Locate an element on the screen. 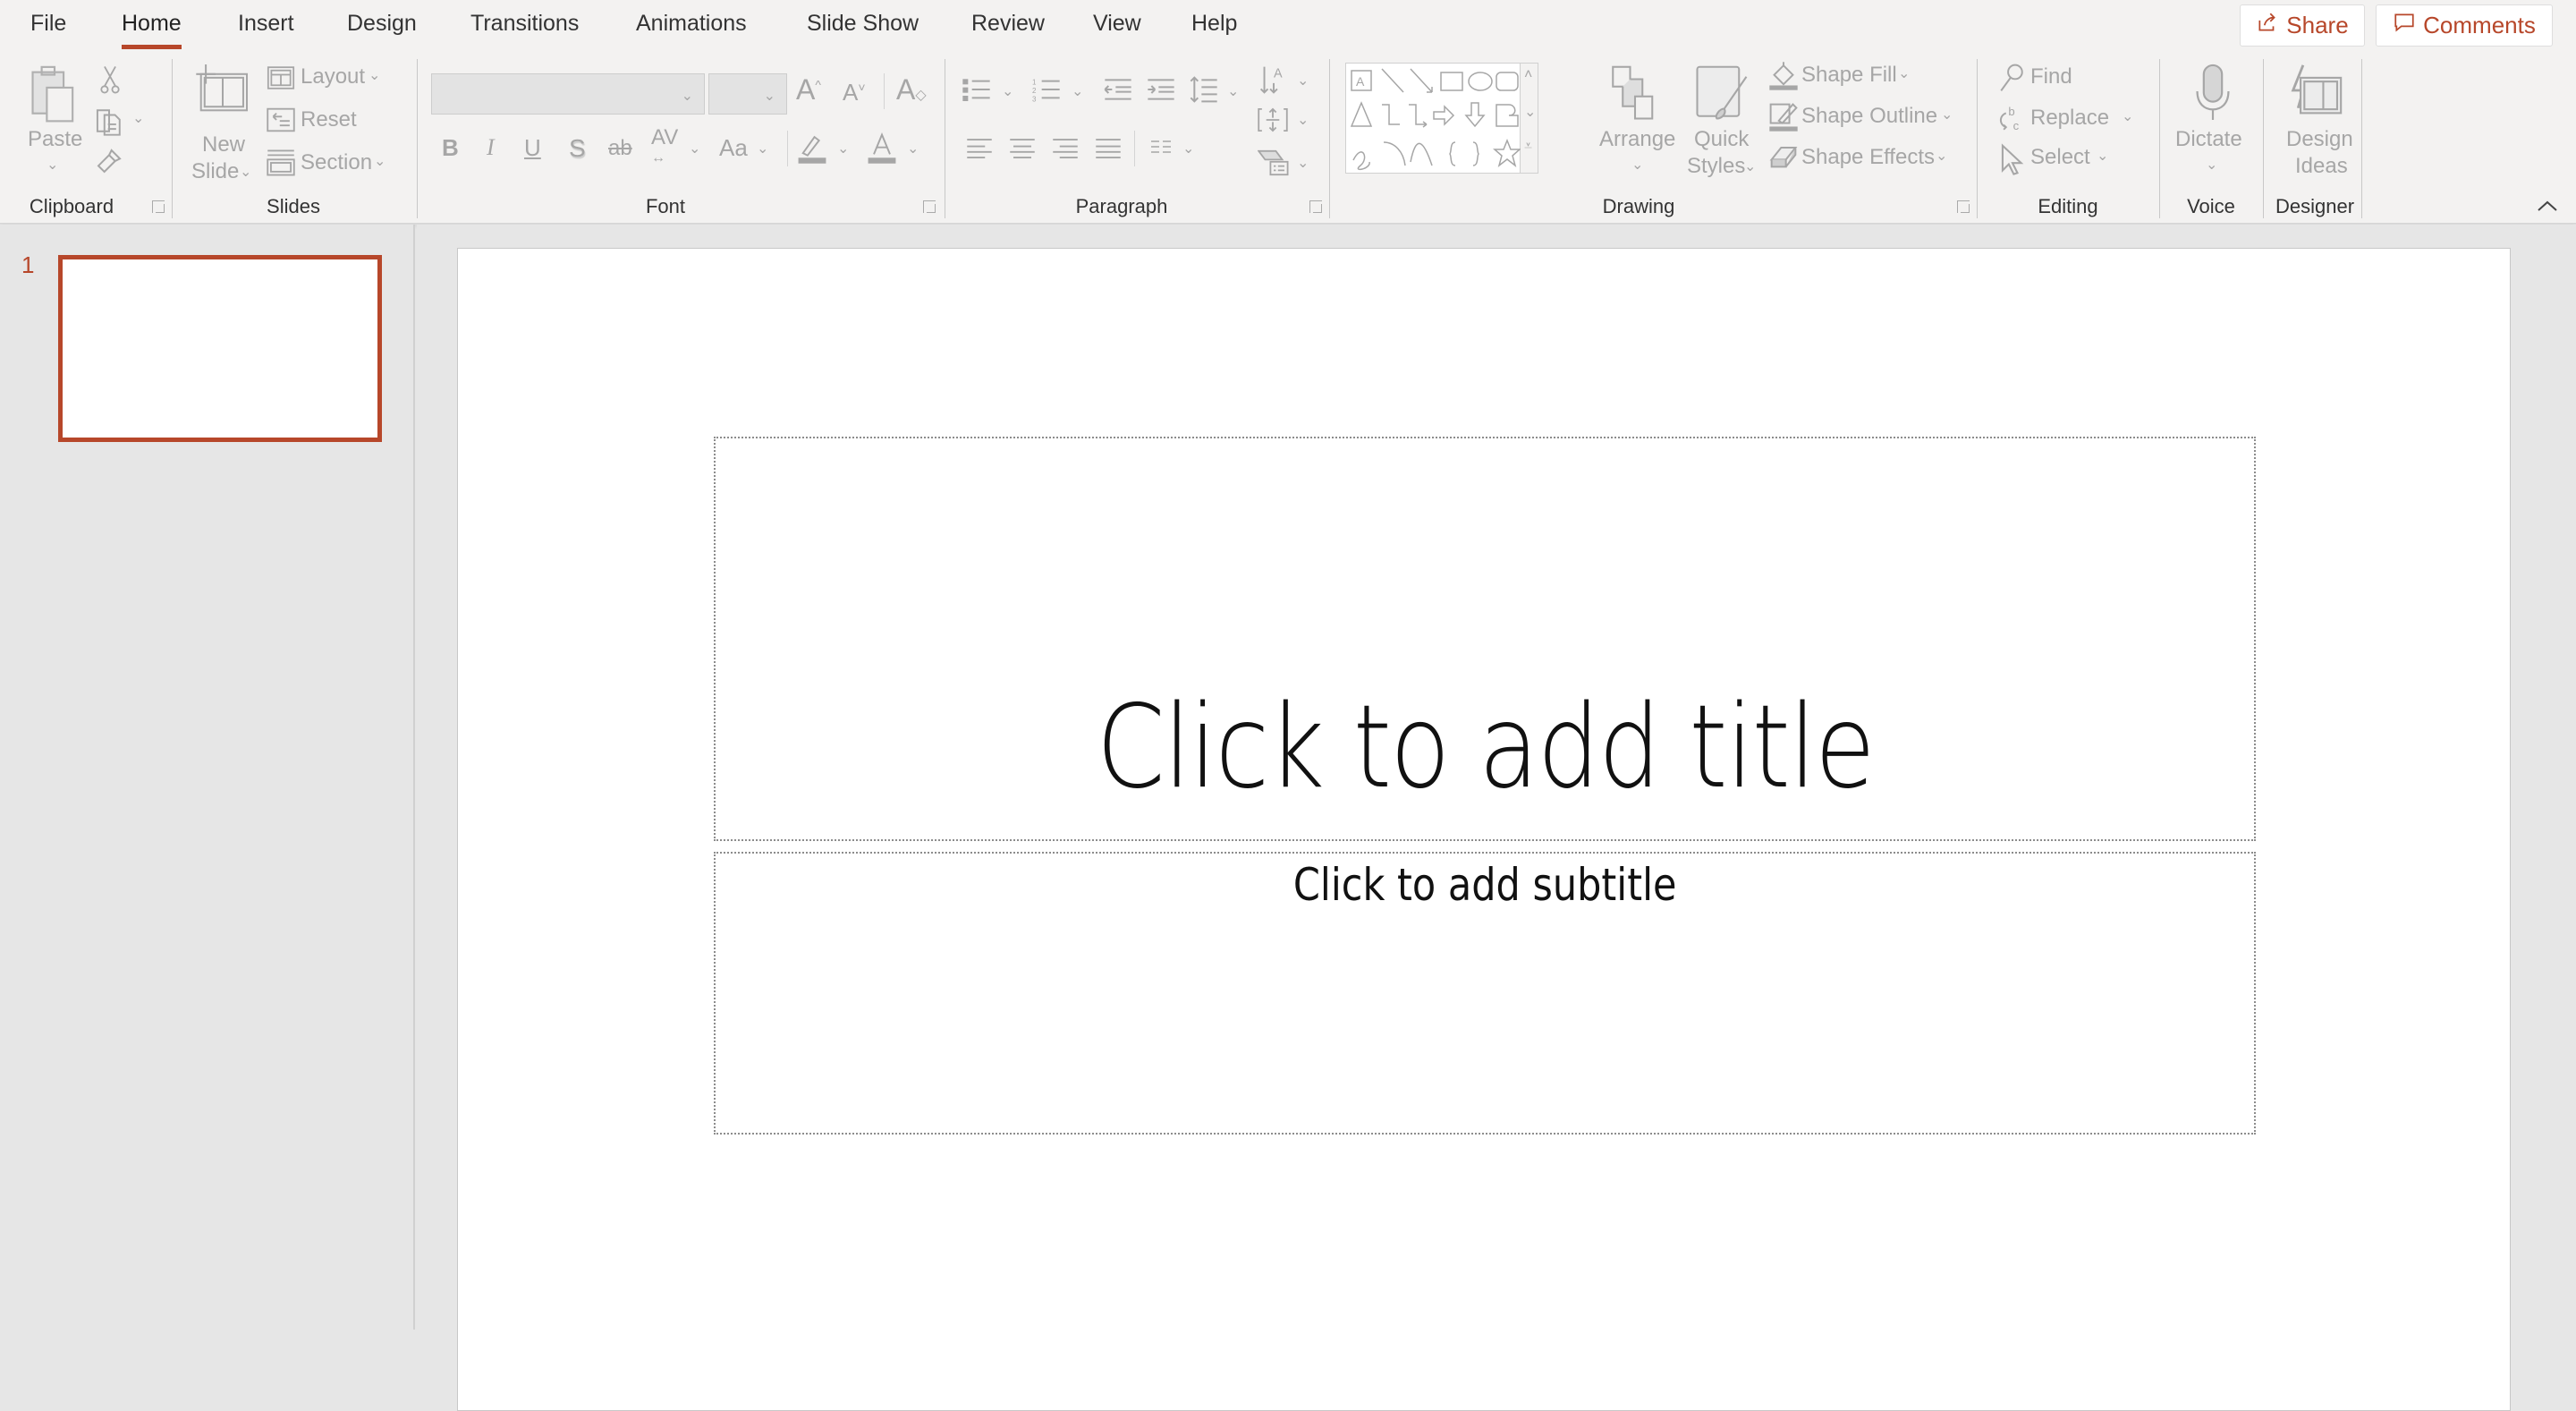  tab-design: Design is located at coordinates (382, 24).